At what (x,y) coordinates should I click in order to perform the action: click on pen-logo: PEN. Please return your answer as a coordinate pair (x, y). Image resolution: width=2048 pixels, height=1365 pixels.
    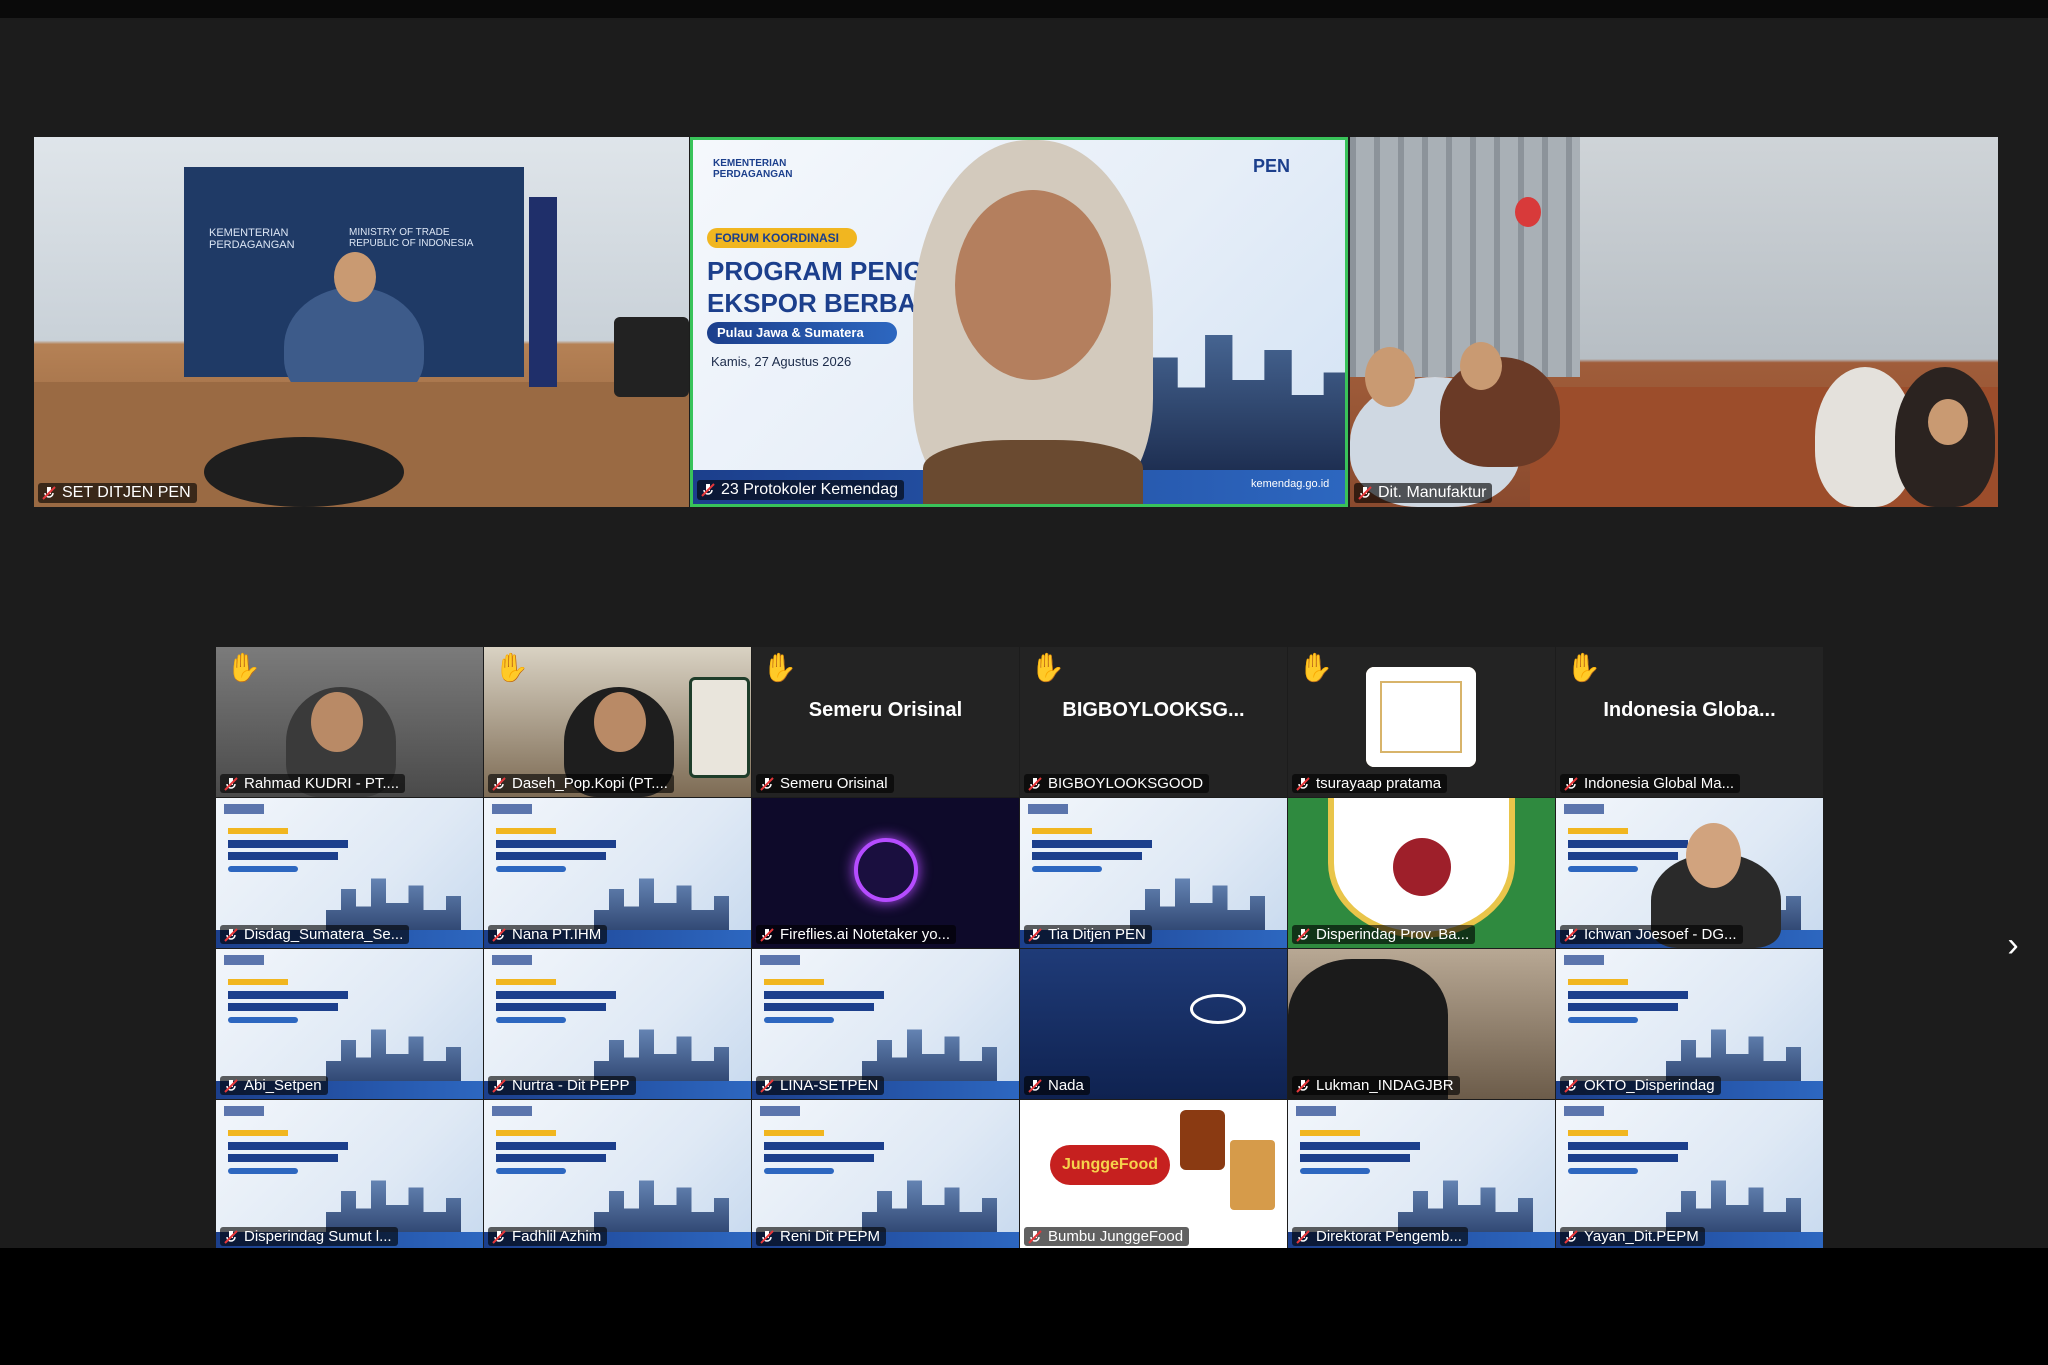
    Looking at the image, I should click on (1272, 166).